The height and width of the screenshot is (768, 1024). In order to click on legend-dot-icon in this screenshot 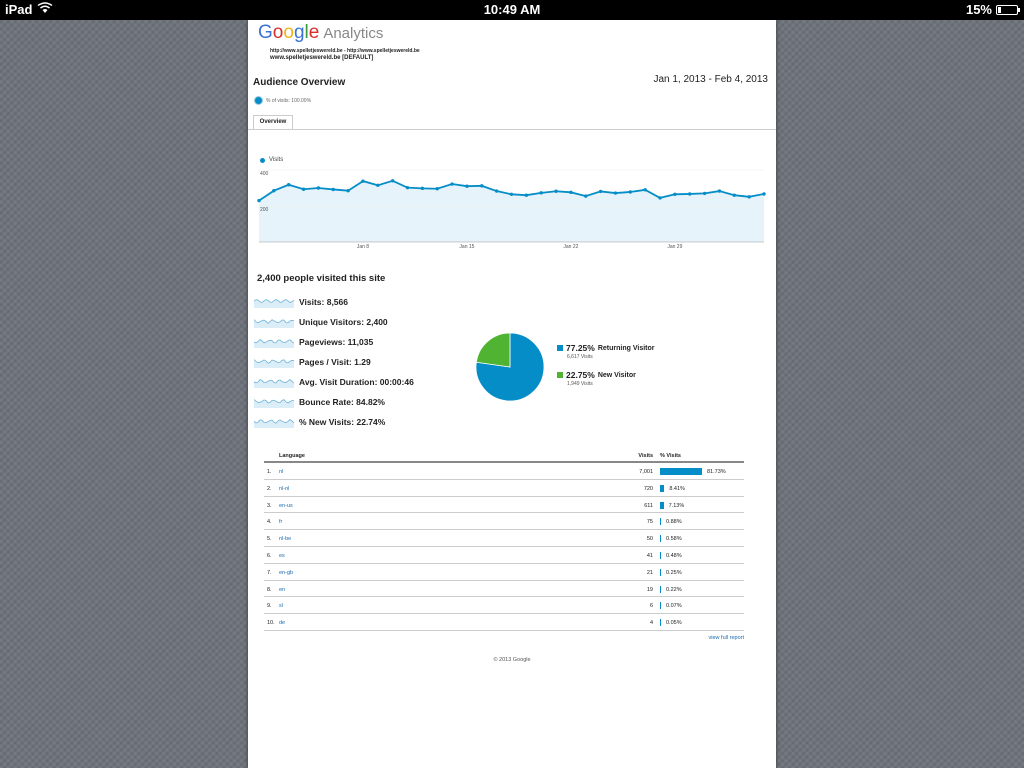, I will do `click(262, 160)`.